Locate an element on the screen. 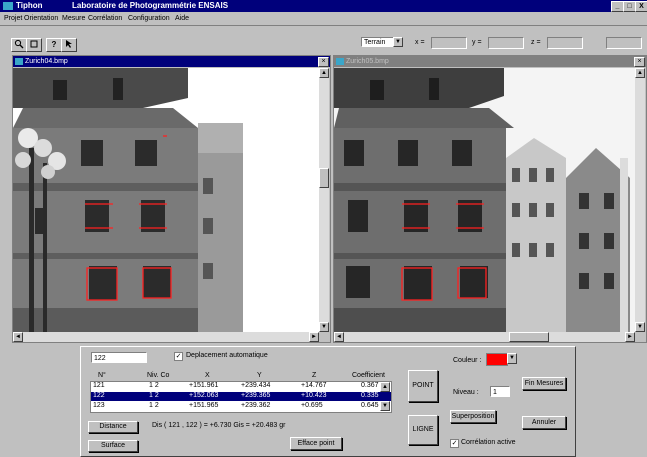  cell-coefficient: 0.367 is located at coordinates (370, 385).